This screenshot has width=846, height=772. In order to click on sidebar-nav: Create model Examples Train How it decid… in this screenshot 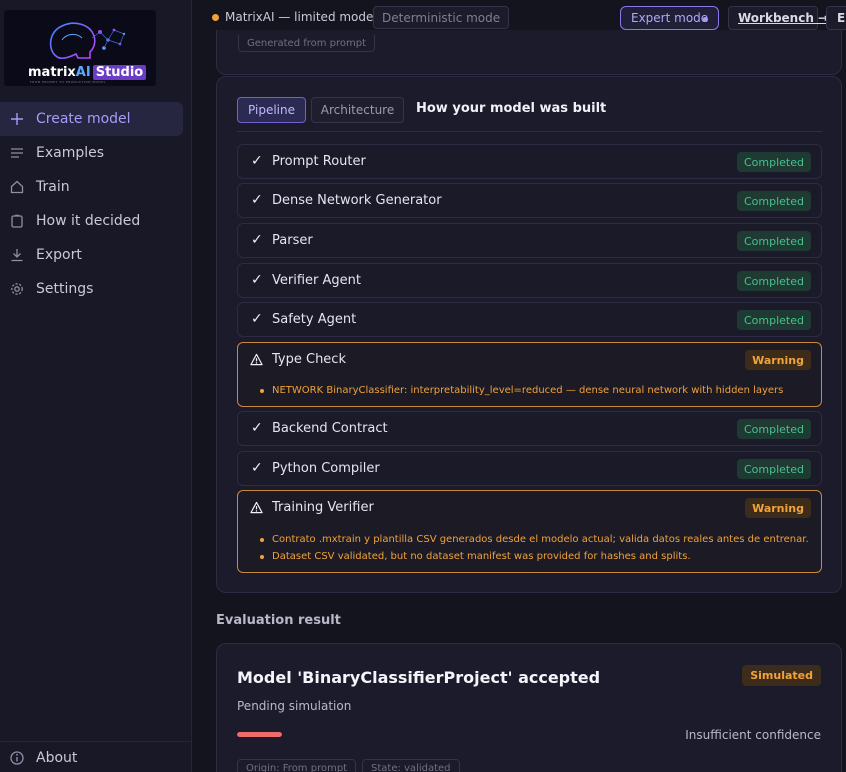, I will do `click(96, 204)`.